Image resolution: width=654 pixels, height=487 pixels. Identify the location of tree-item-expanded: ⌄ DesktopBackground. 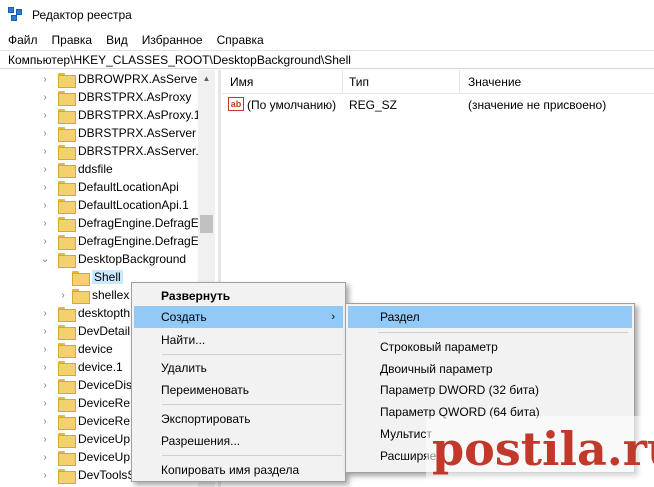
(113, 259).